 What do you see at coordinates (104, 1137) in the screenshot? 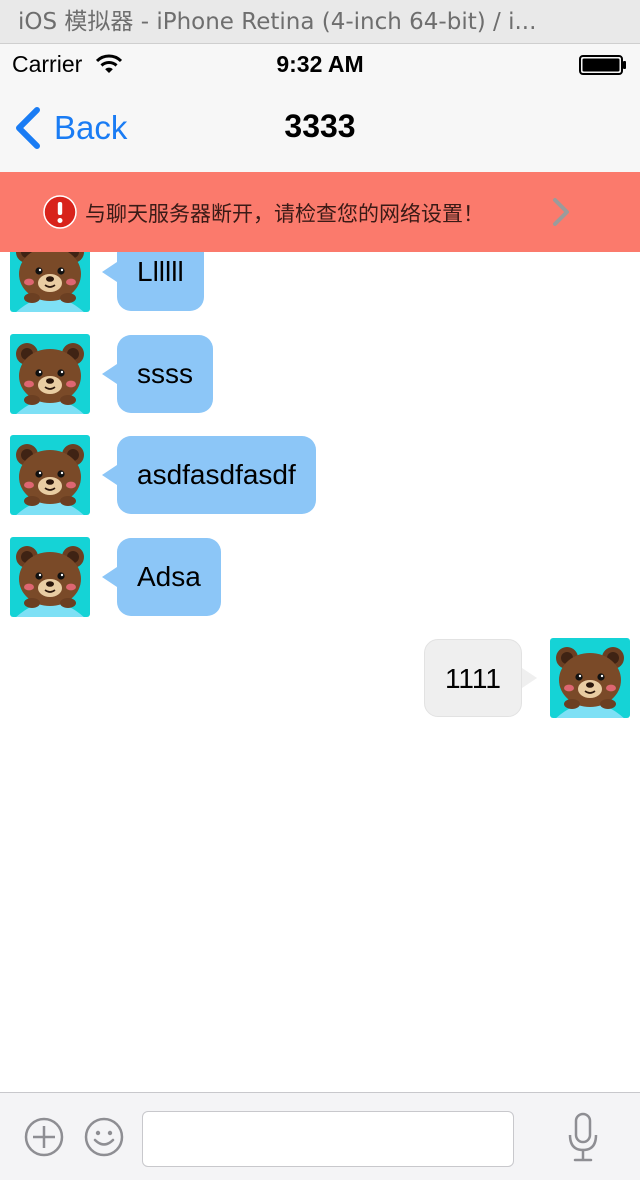
I see `emoji-icon` at bounding box center [104, 1137].